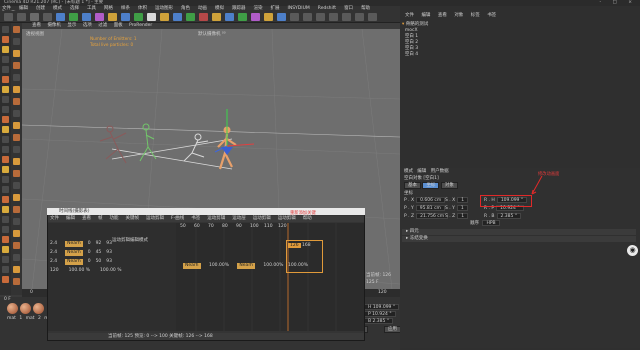 The height and width of the screenshot is (350, 640). What do you see at coordinates (632, 250) in the screenshot?
I see `help-icon: ◉` at bounding box center [632, 250].